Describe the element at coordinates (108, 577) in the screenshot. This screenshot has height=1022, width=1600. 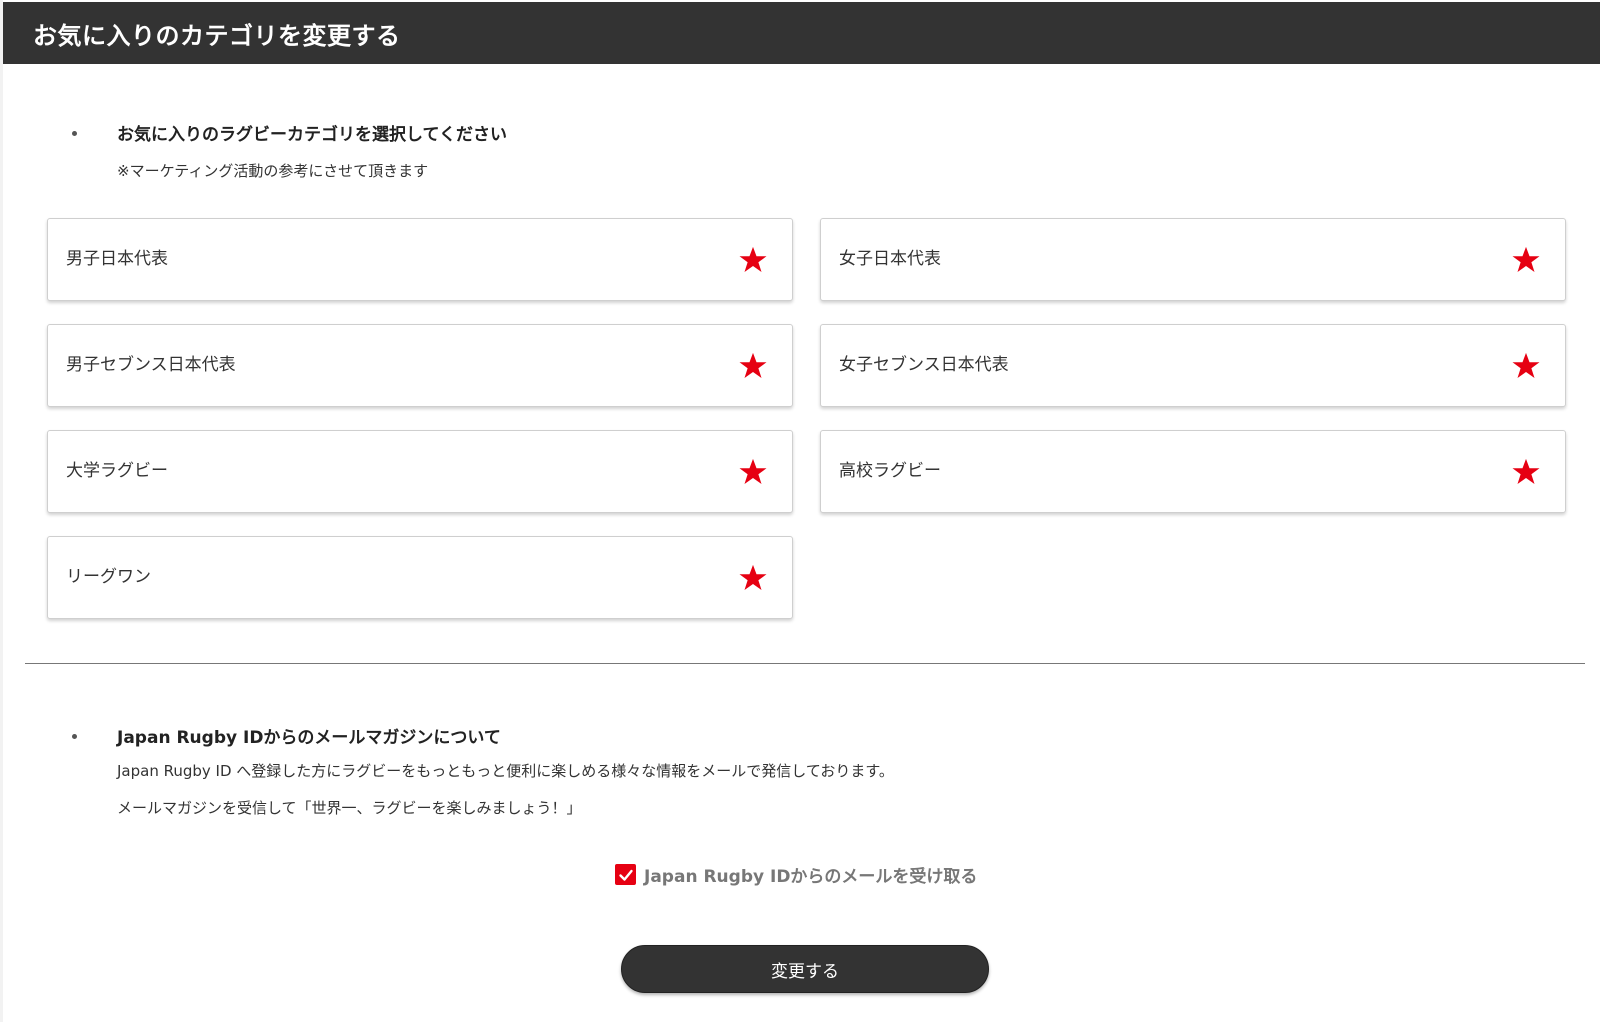
I see `category-label: リーグワン` at that location.